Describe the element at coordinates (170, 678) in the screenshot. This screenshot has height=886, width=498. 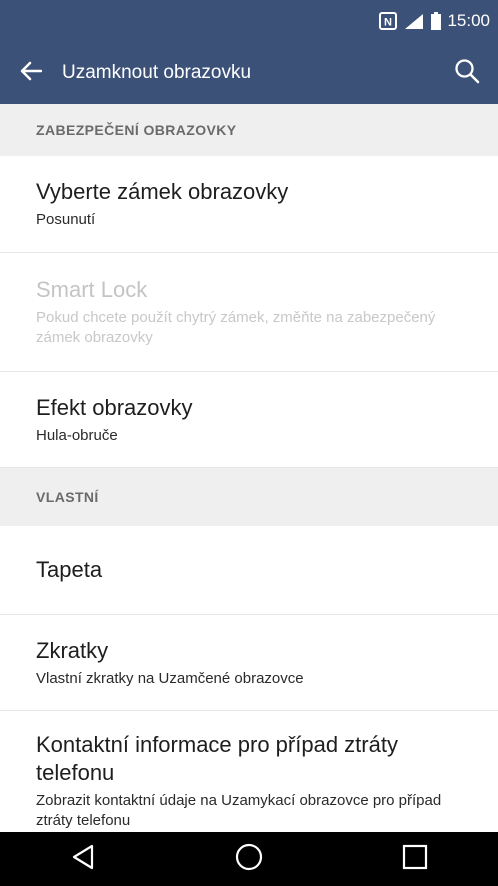
I see `setting-subtitle: Vlastní zkratky na Uzamčené obrazovce` at that location.